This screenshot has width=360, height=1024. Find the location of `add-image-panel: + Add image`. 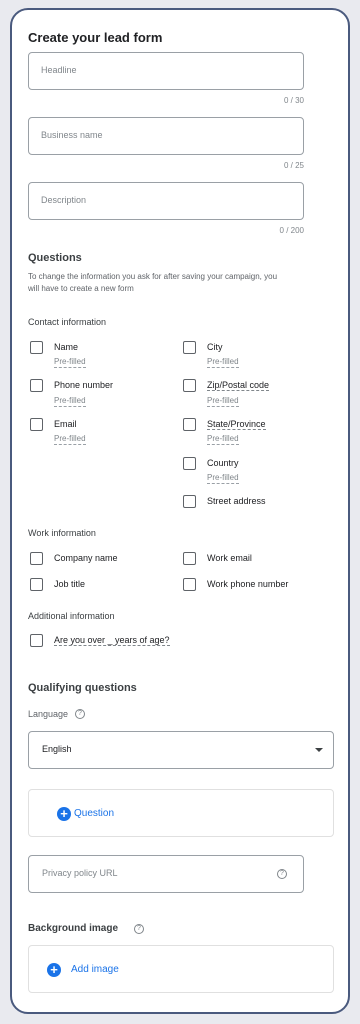

add-image-panel: + Add image is located at coordinates (181, 969).